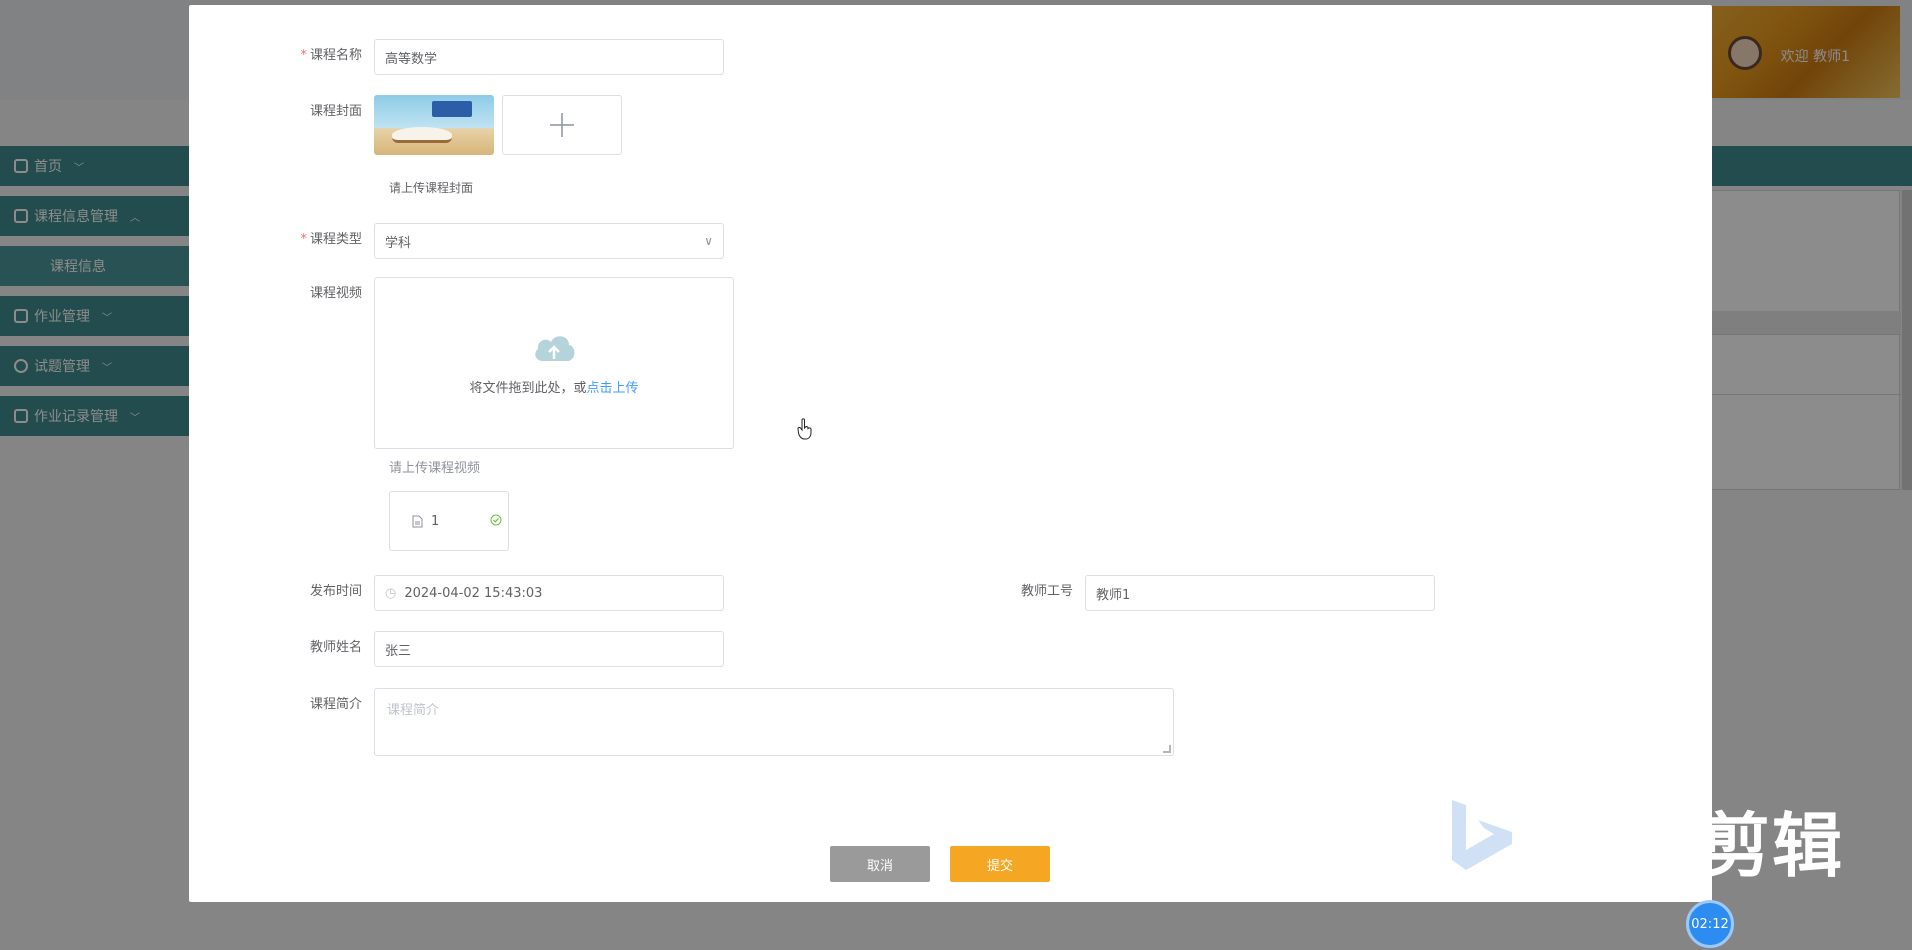 The width and height of the screenshot is (1912, 950). What do you see at coordinates (1772, 846) in the screenshot?
I see `watermark-text: 剪辑` at bounding box center [1772, 846].